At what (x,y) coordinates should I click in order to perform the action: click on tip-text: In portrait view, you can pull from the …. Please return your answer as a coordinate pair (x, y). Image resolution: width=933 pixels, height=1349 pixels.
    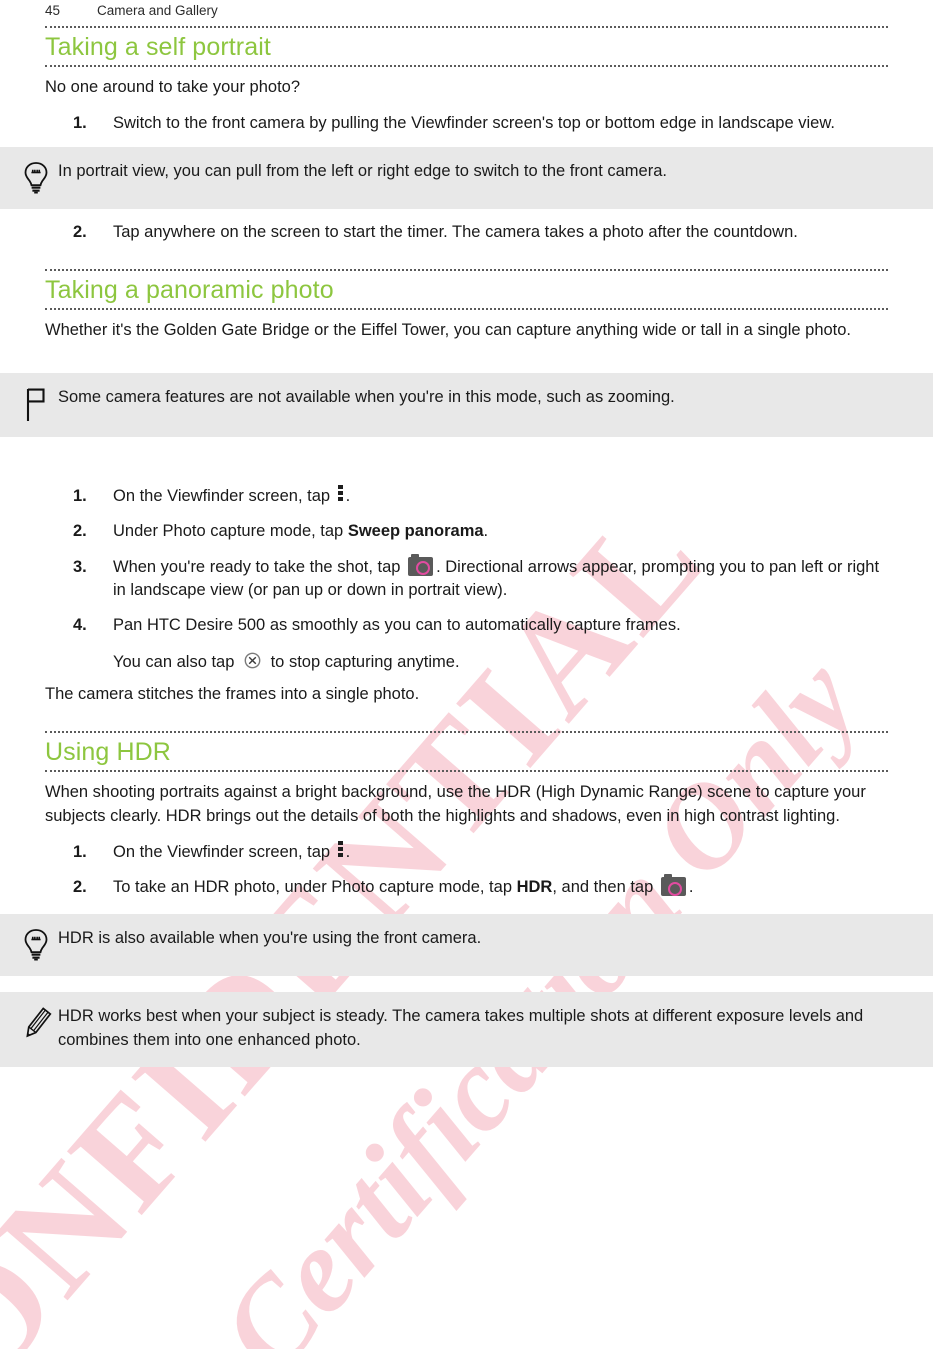
    Looking at the image, I should click on (362, 171).